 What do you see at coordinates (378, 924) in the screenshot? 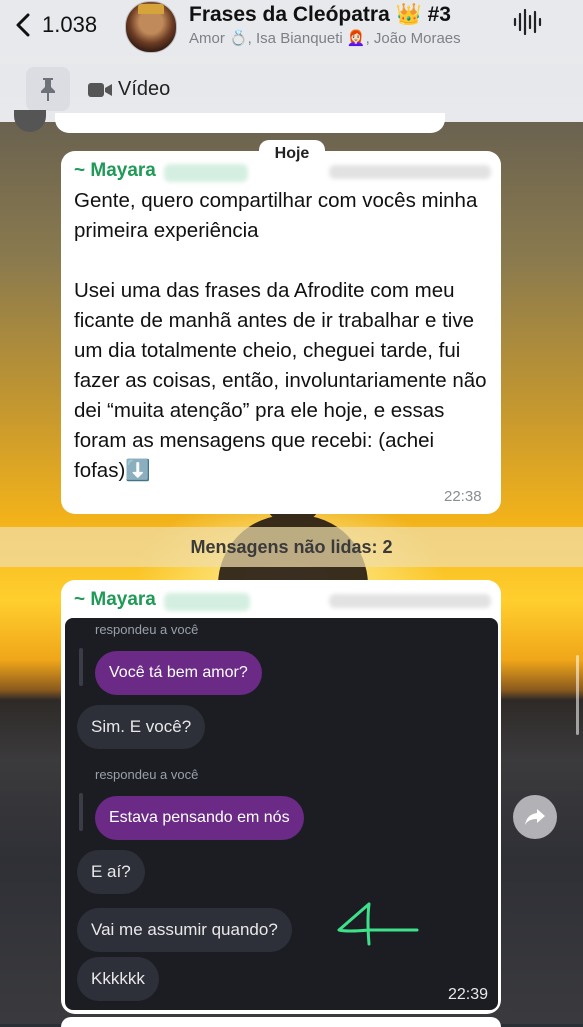
I see `hand-drawn-arrow` at bounding box center [378, 924].